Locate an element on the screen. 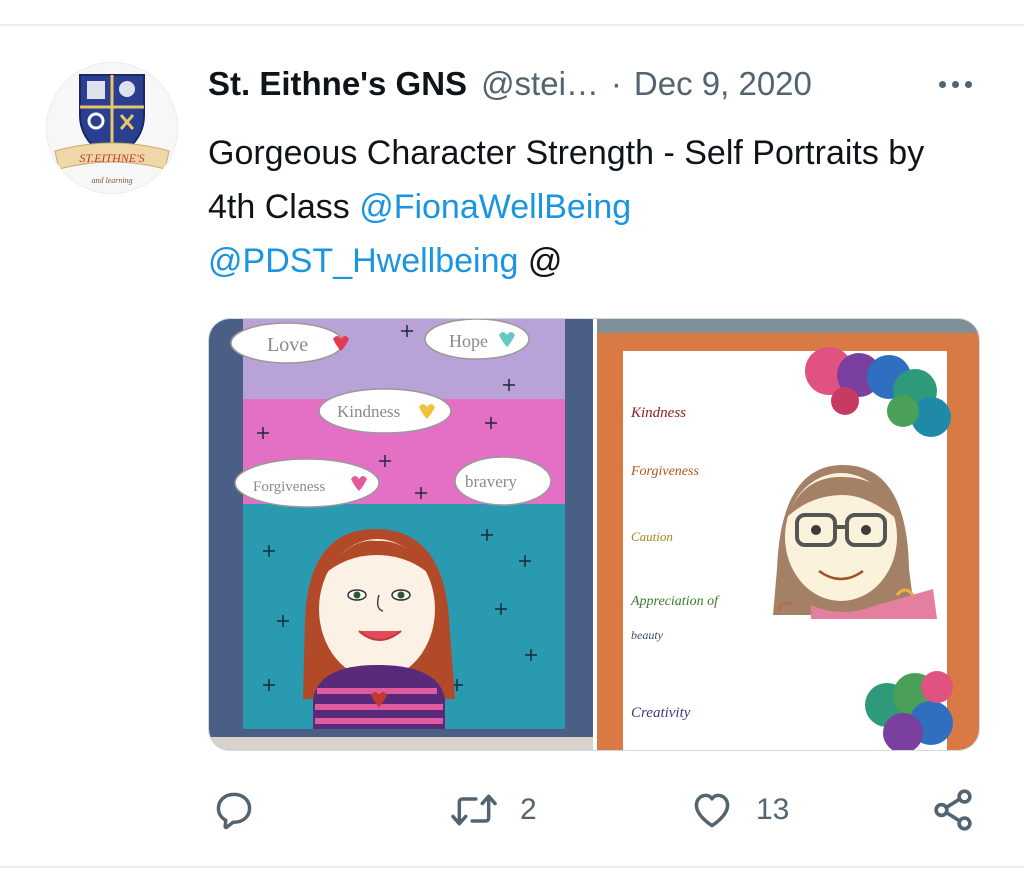 Image resolution: width=1024 pixels, height=876 pixels. tweet-actions: 2 13 is located at coordinates (512, 810).